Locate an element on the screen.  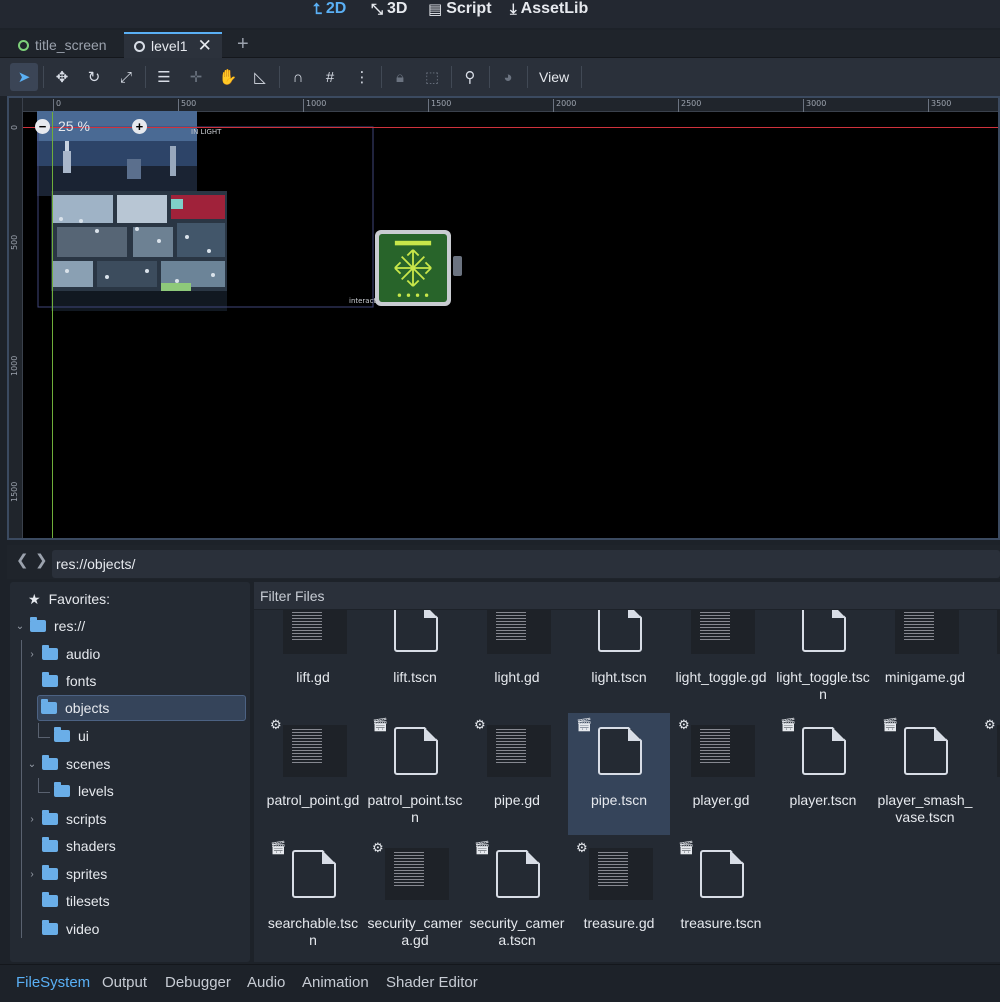
forward-arrow-icon: ❯ is located at coordinates (41, 560).